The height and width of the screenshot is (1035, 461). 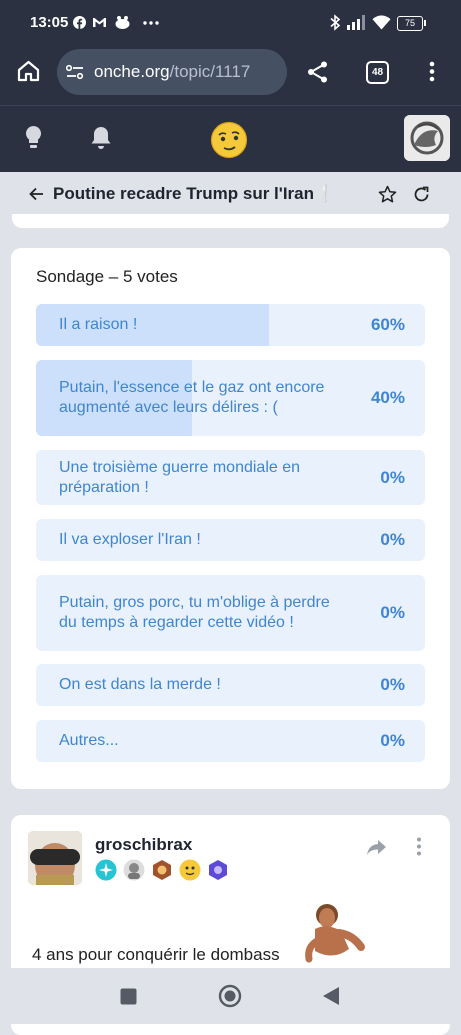 What do you see at coordinates (387, 324) in the screenshot?
I see `poll-option-percent: 60%` at bounding box center [387, 324].